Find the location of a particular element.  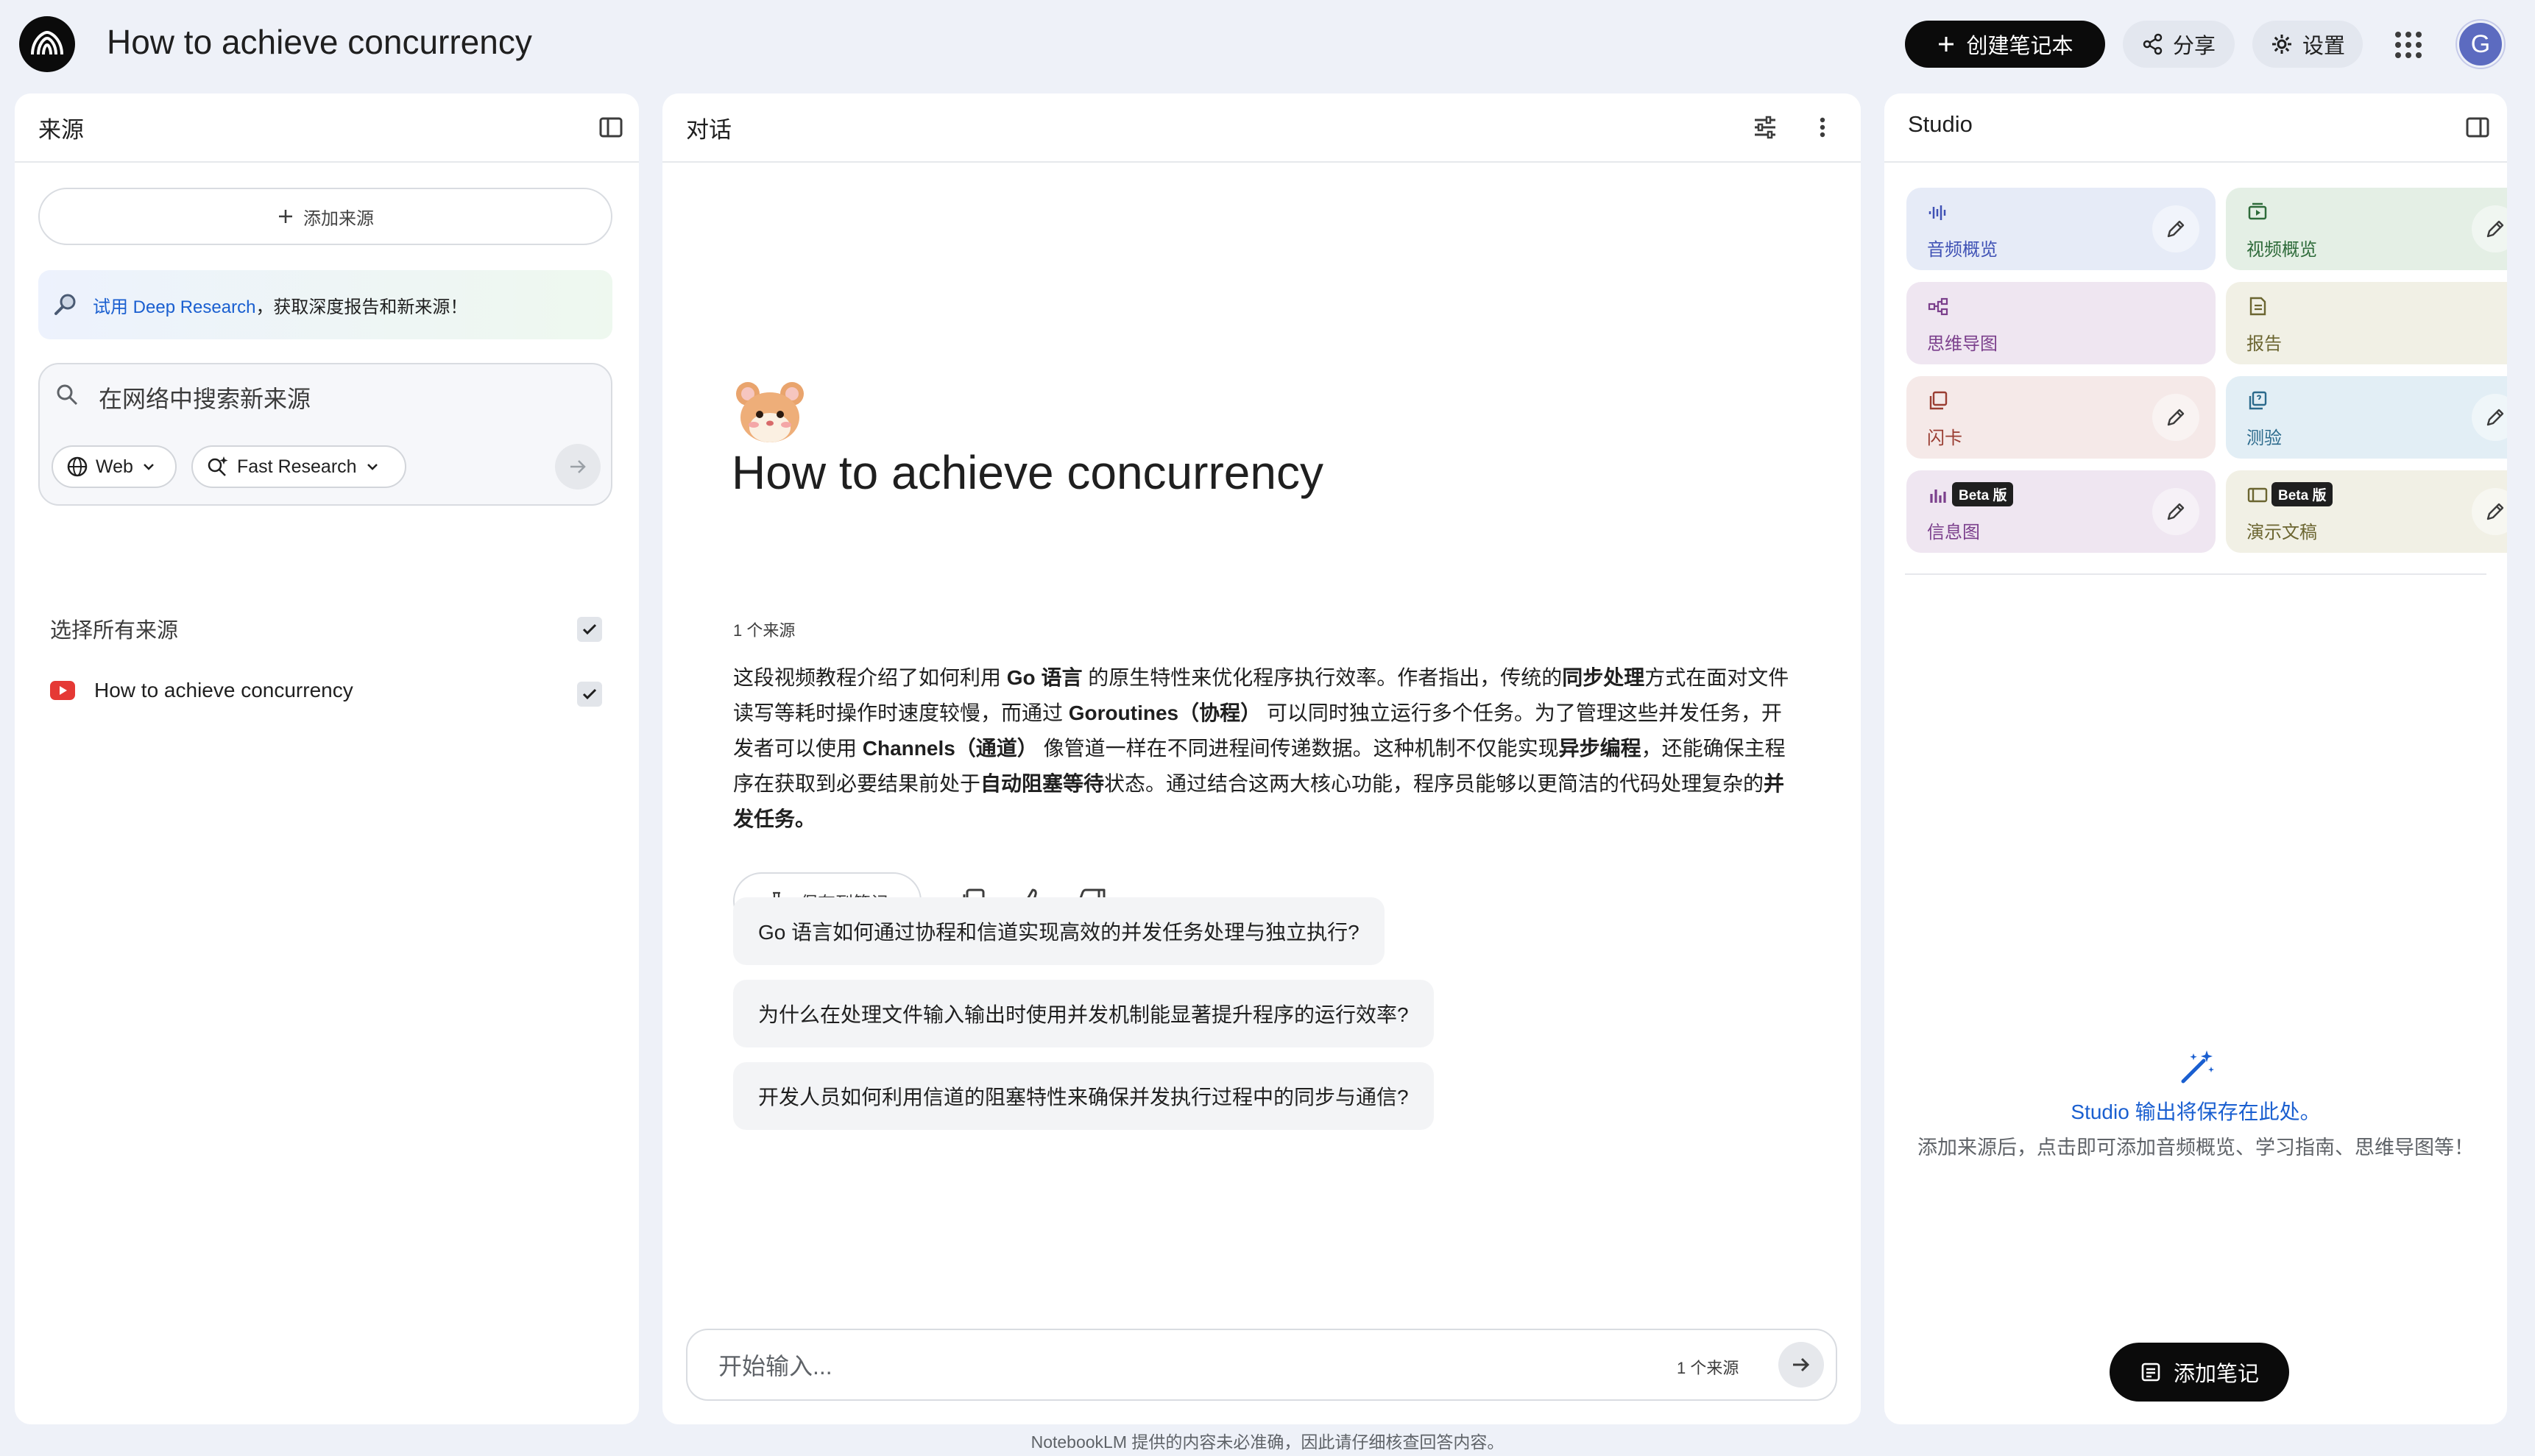

suggested-question: 为什么在处理文件输入输出时使用并发机制能显著提升程序的运行效率? is located at coordinates (1083, 1013).